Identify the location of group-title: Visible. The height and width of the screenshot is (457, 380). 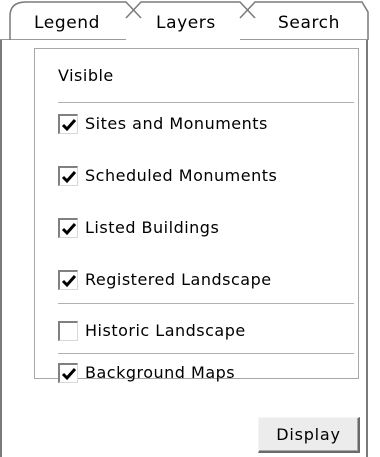
(86, 75).